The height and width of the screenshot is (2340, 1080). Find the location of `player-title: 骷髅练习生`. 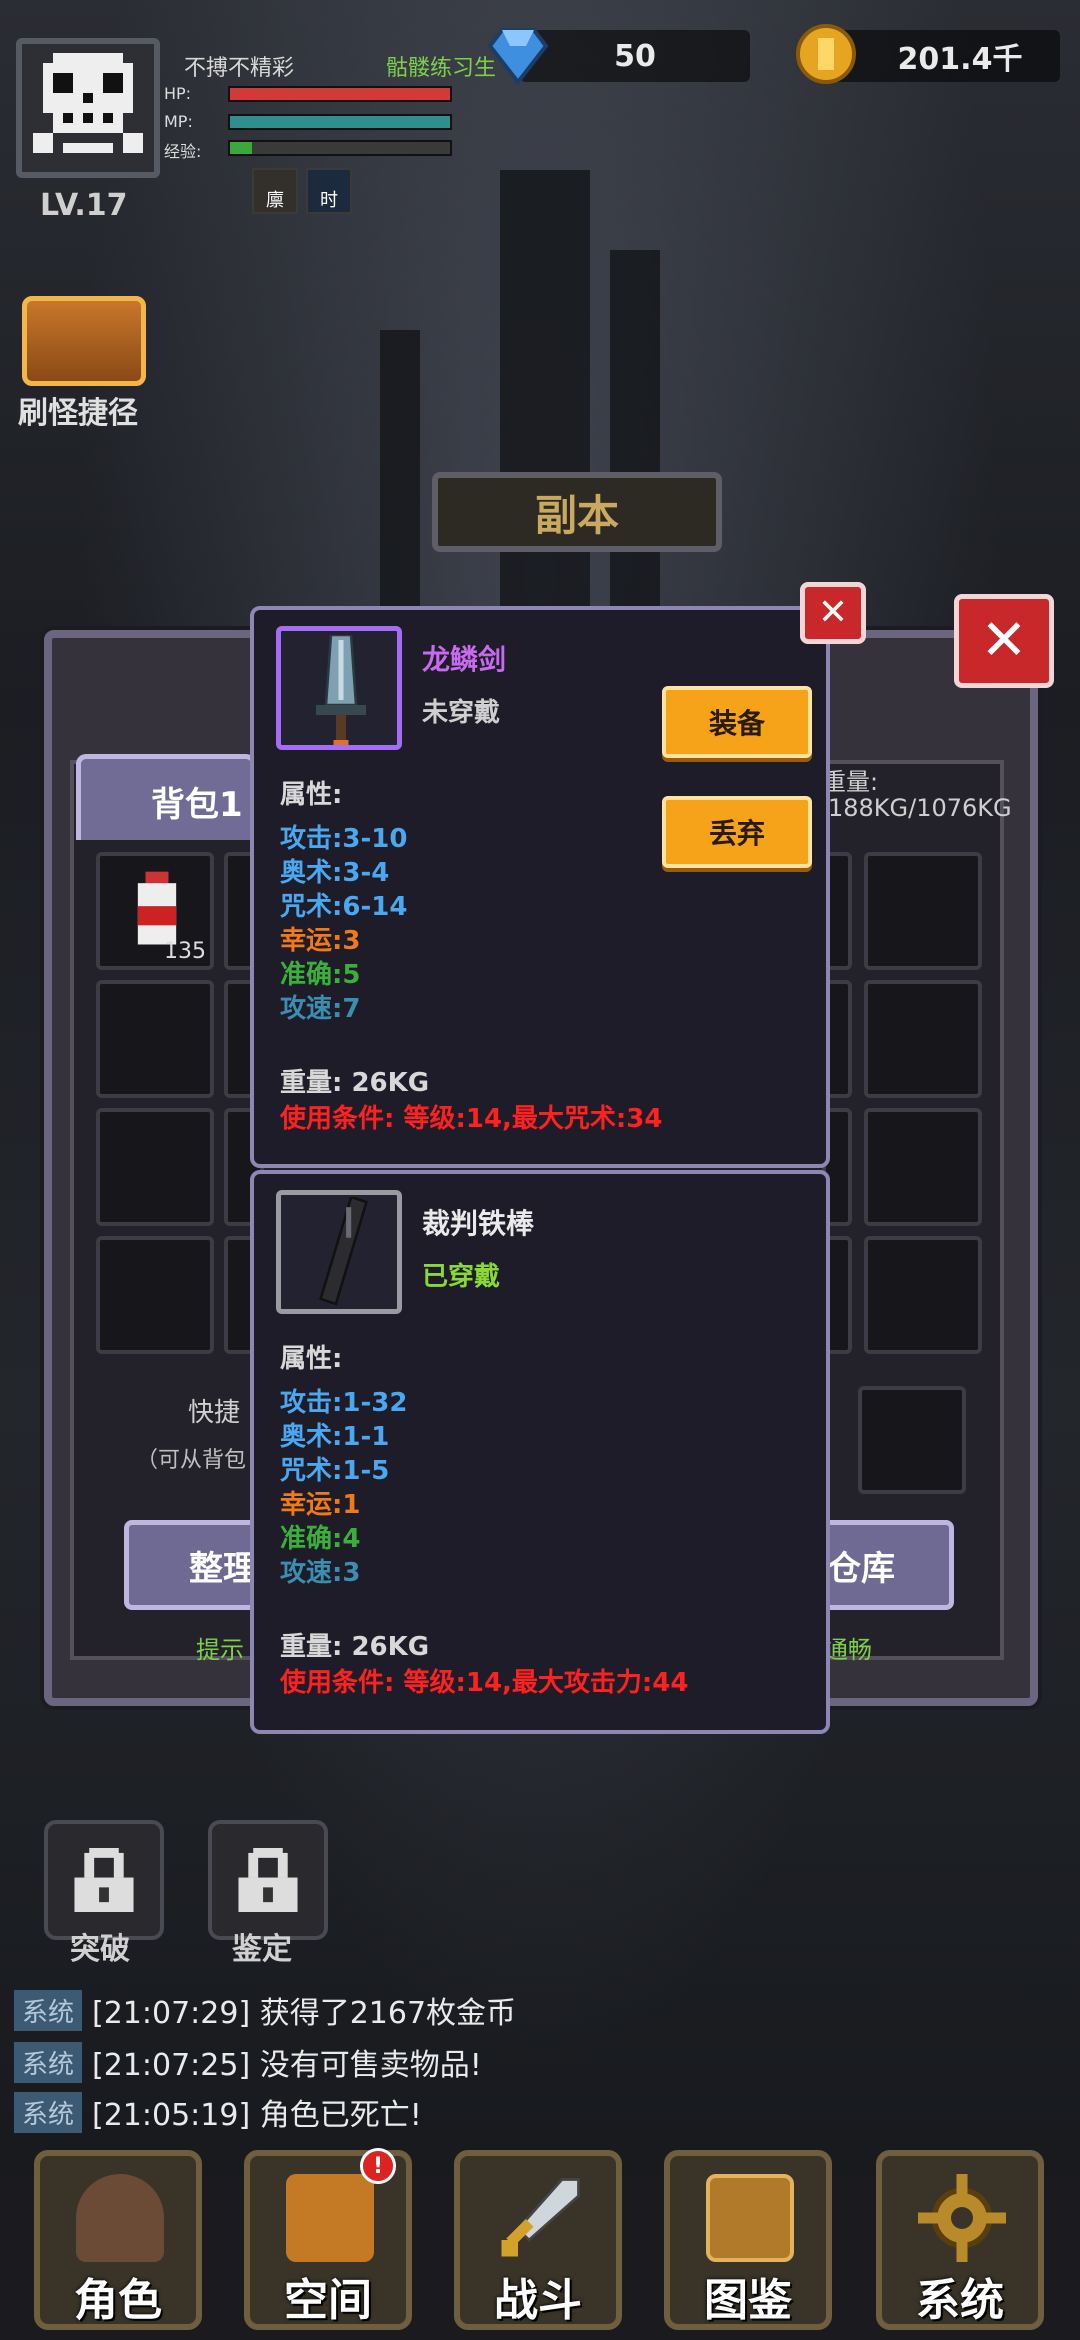

player-title: 骷髅练习生 is located at coordinates (441, 68).